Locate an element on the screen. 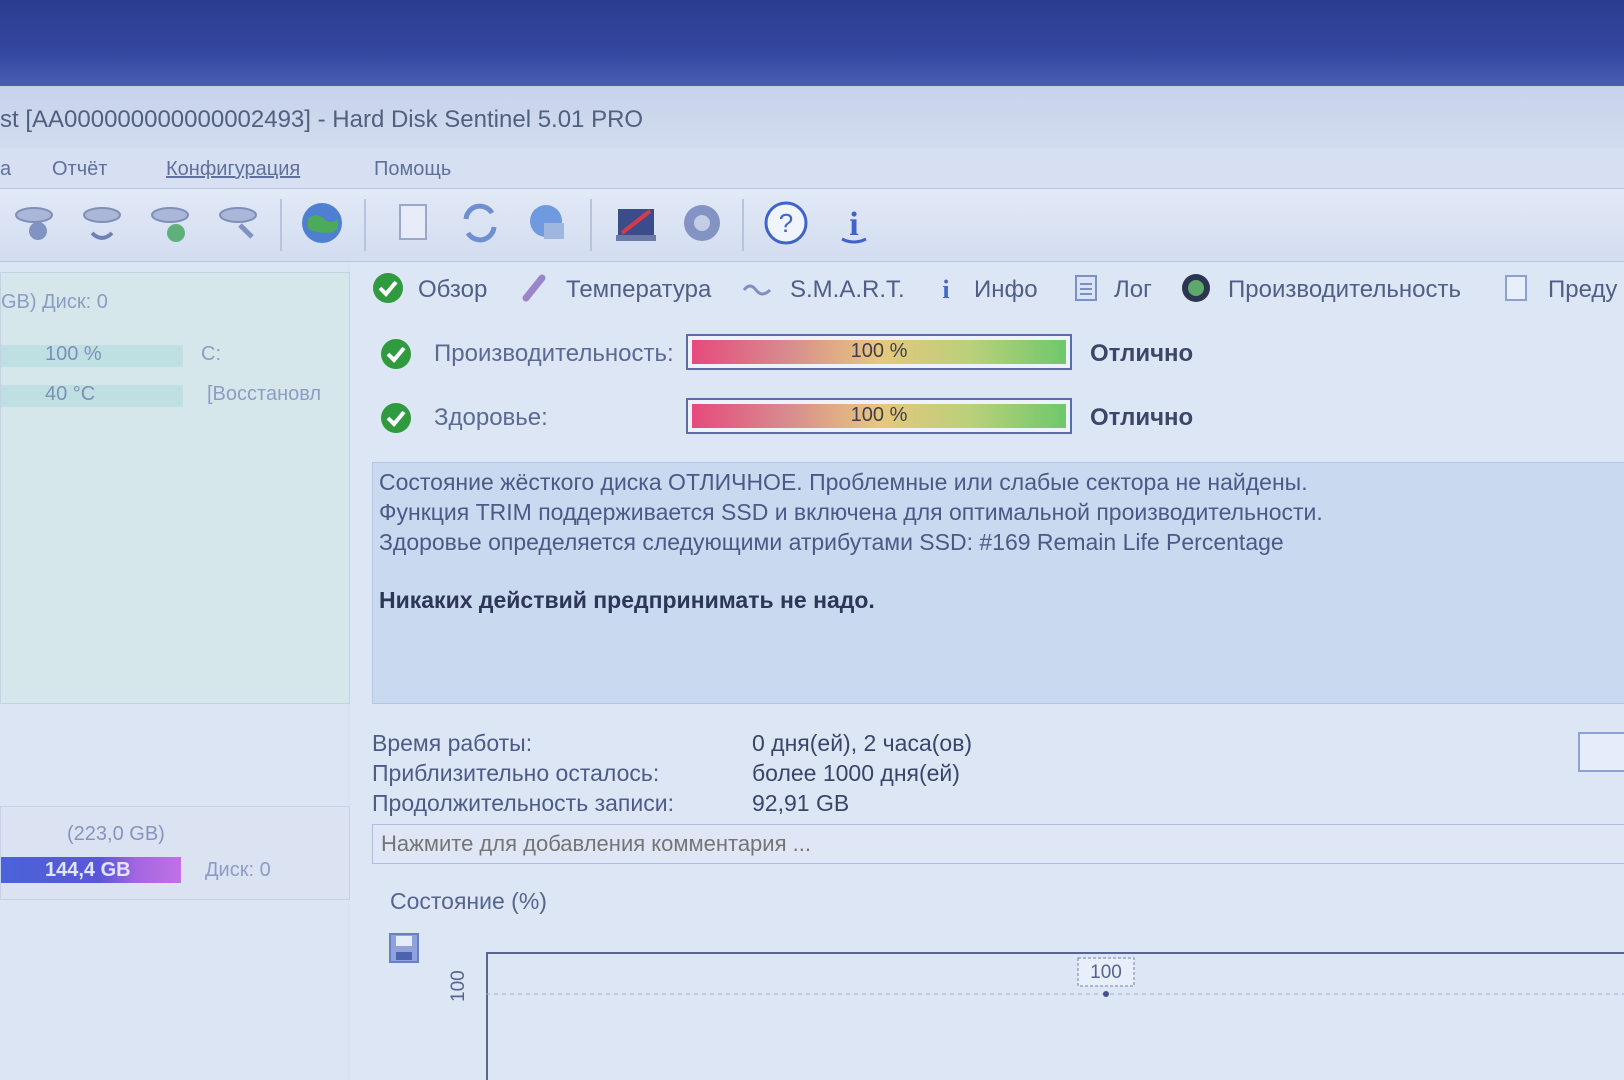 This screenshot has height=1080, width=1624. report-icon is located at coordinates (414, 223).